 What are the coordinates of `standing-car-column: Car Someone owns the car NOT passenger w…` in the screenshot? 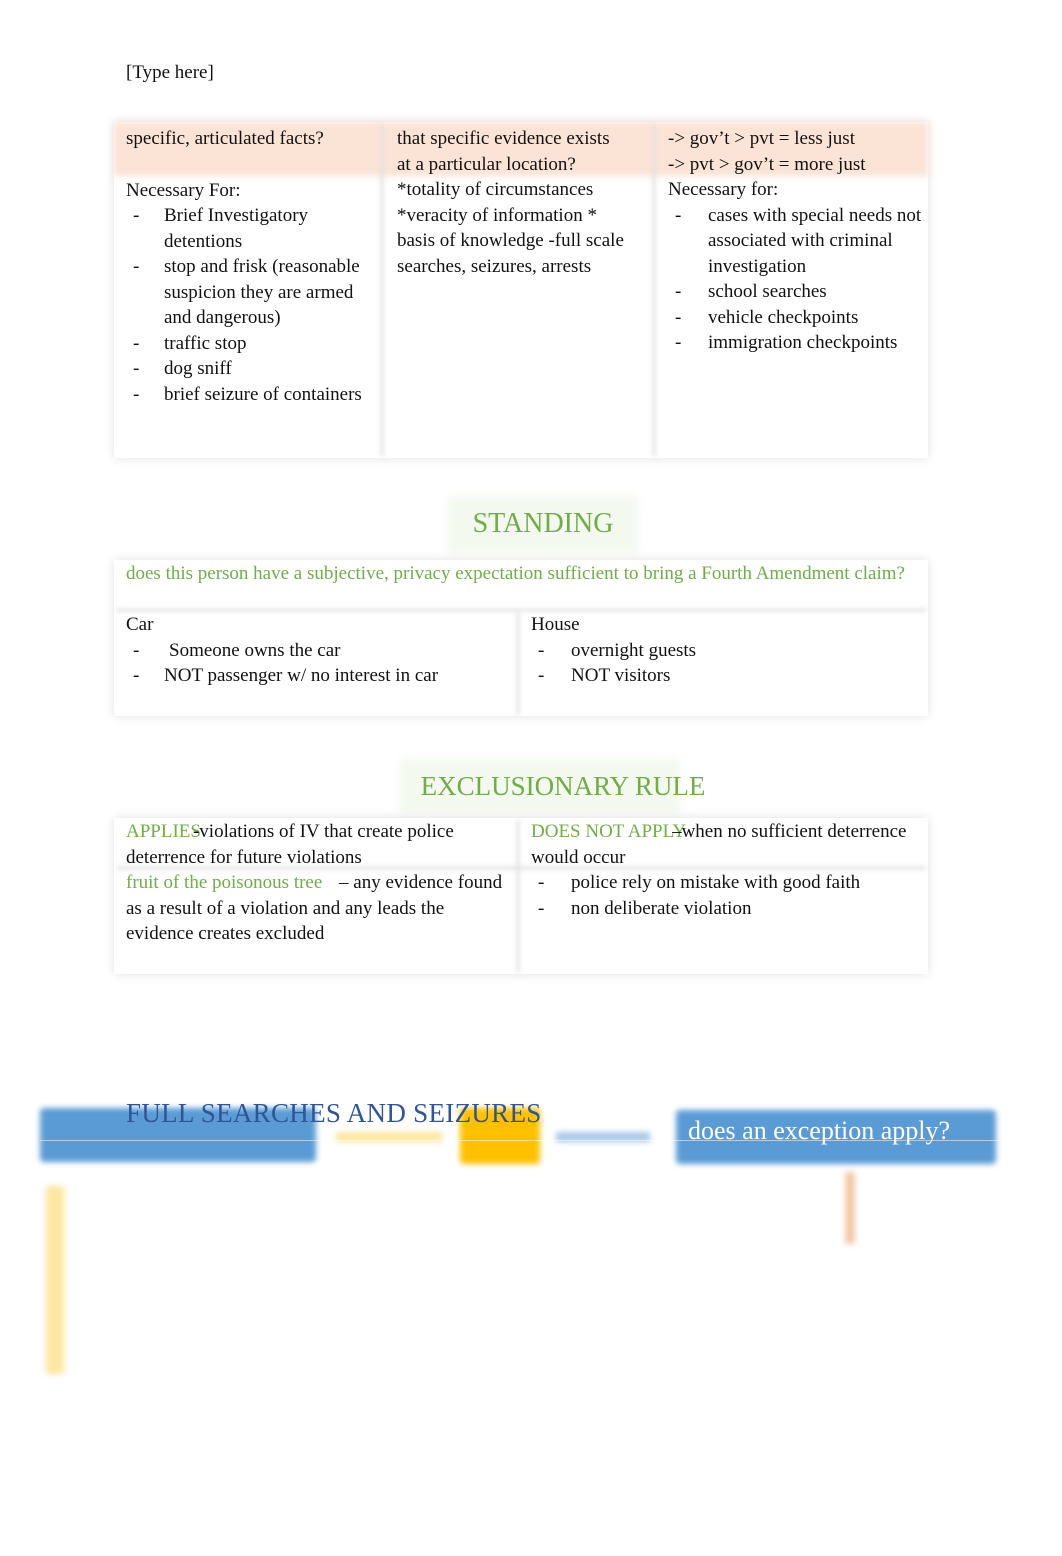 It's located at (316, 650).